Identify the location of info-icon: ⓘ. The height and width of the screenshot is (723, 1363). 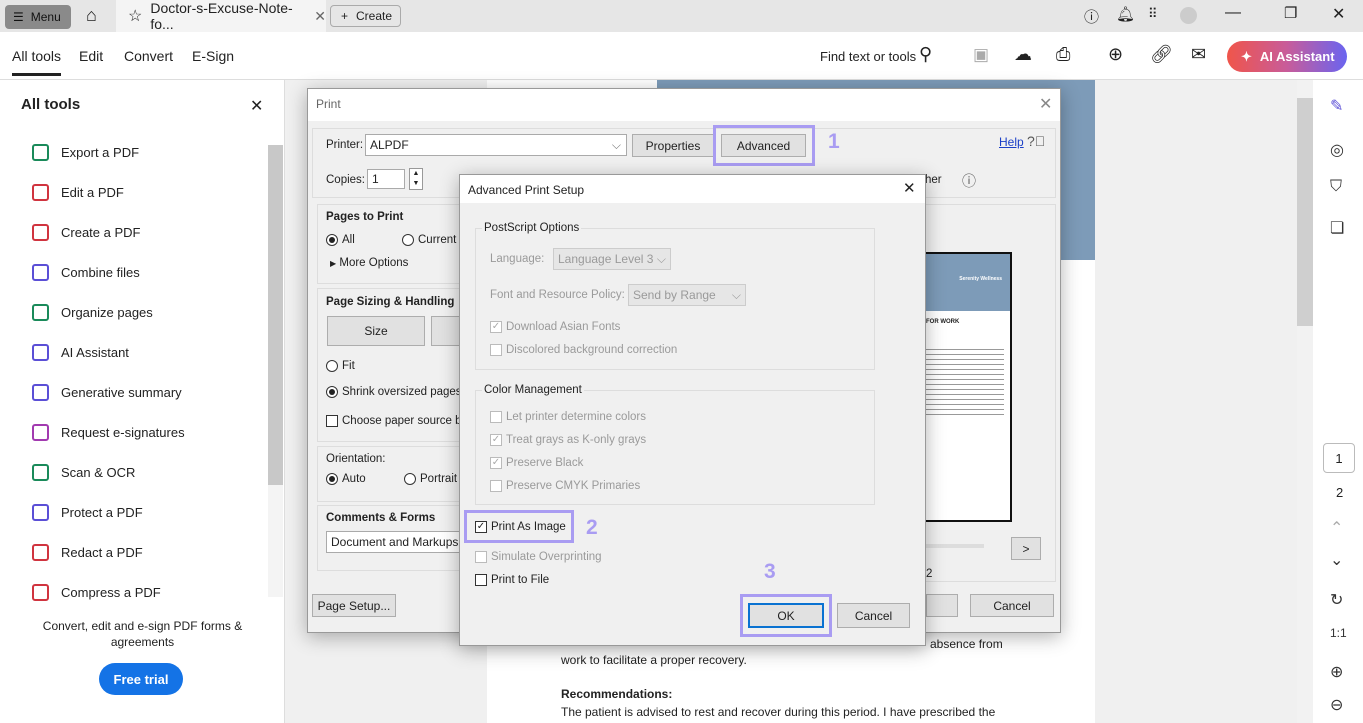
(969, 181).